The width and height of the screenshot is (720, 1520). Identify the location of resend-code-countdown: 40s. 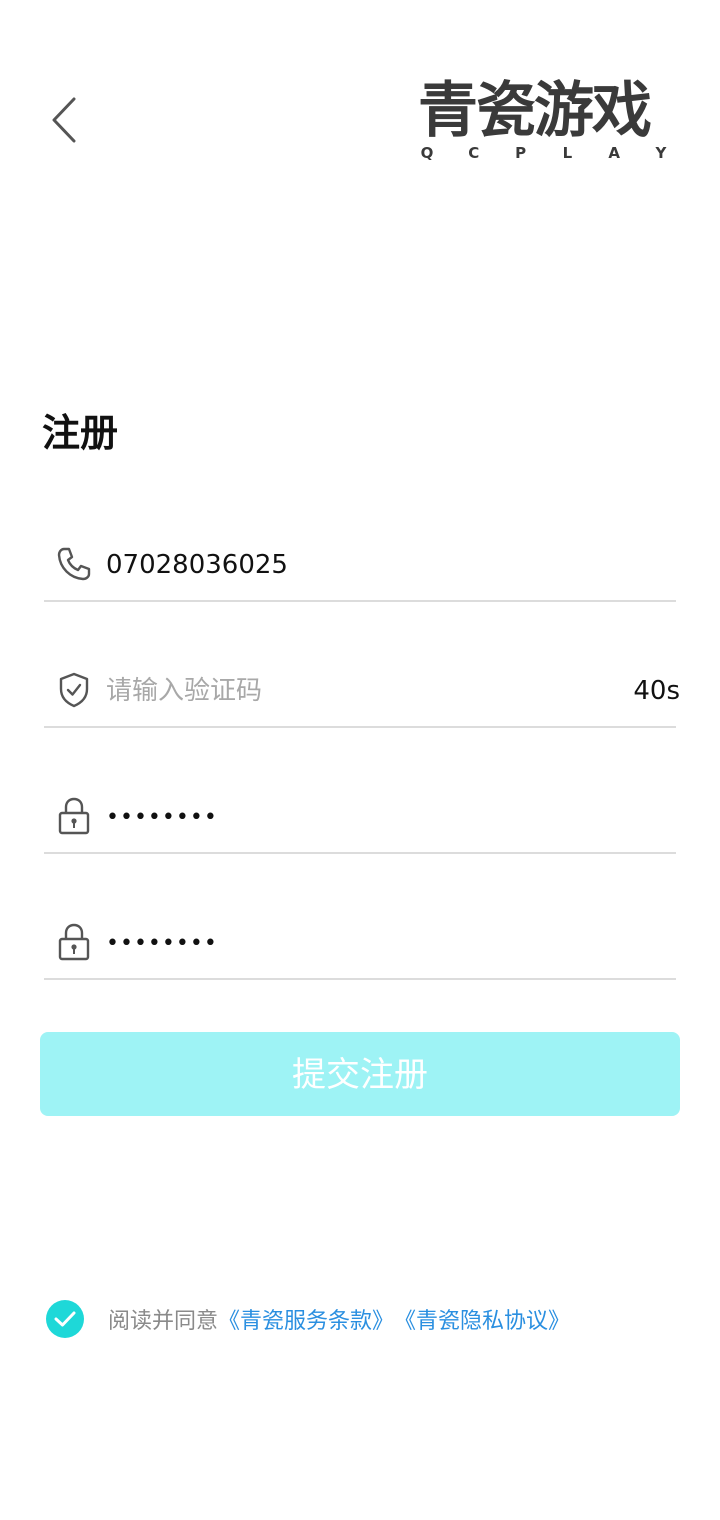
(656, 691).